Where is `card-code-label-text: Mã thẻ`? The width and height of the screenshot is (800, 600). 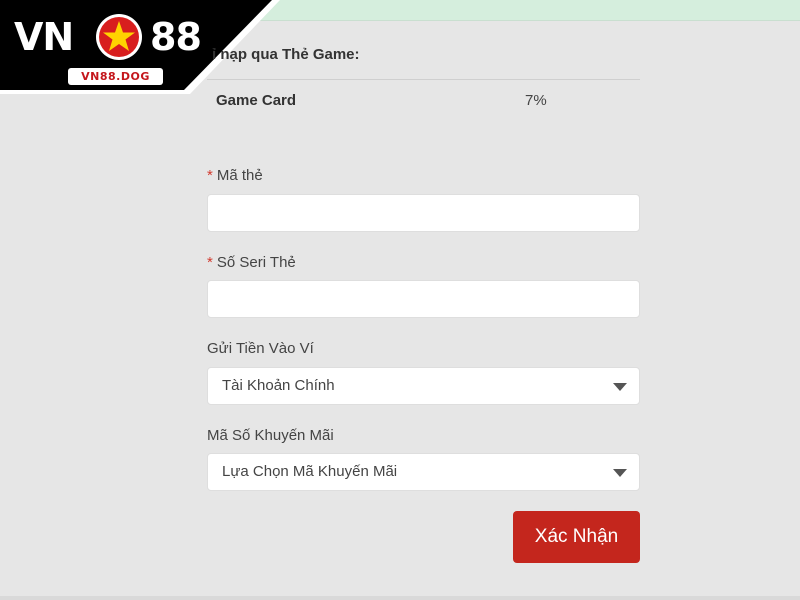 card-code-label-text: Mã thẻ is located at coordinates (239, 175).